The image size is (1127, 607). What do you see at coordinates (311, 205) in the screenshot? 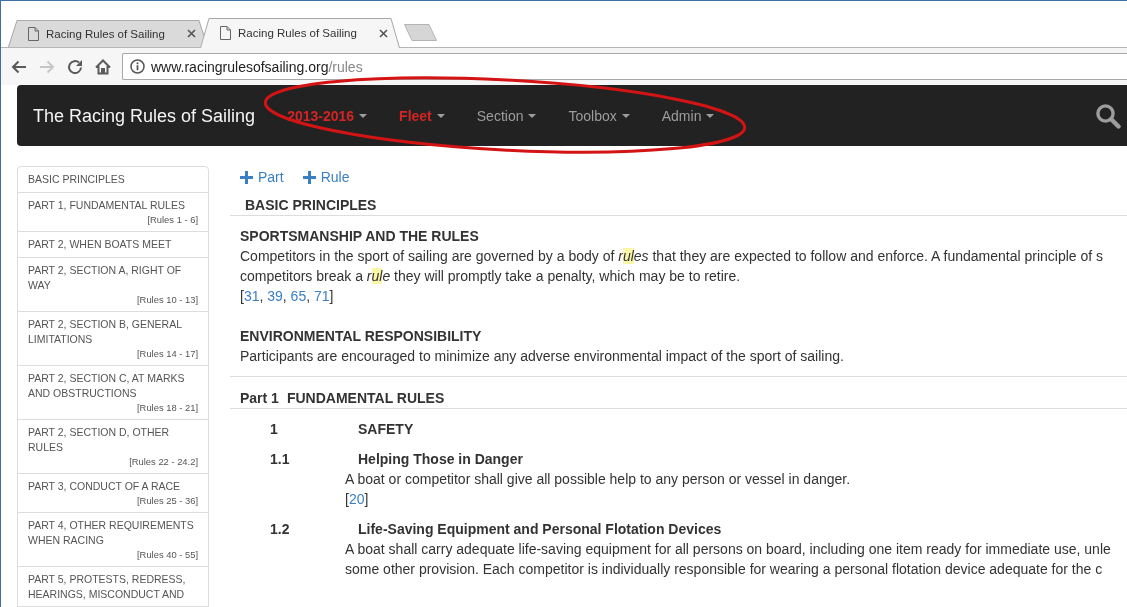
I see `section-heading: BASIC PRINCIPLES` at bounding box center [311, 205].